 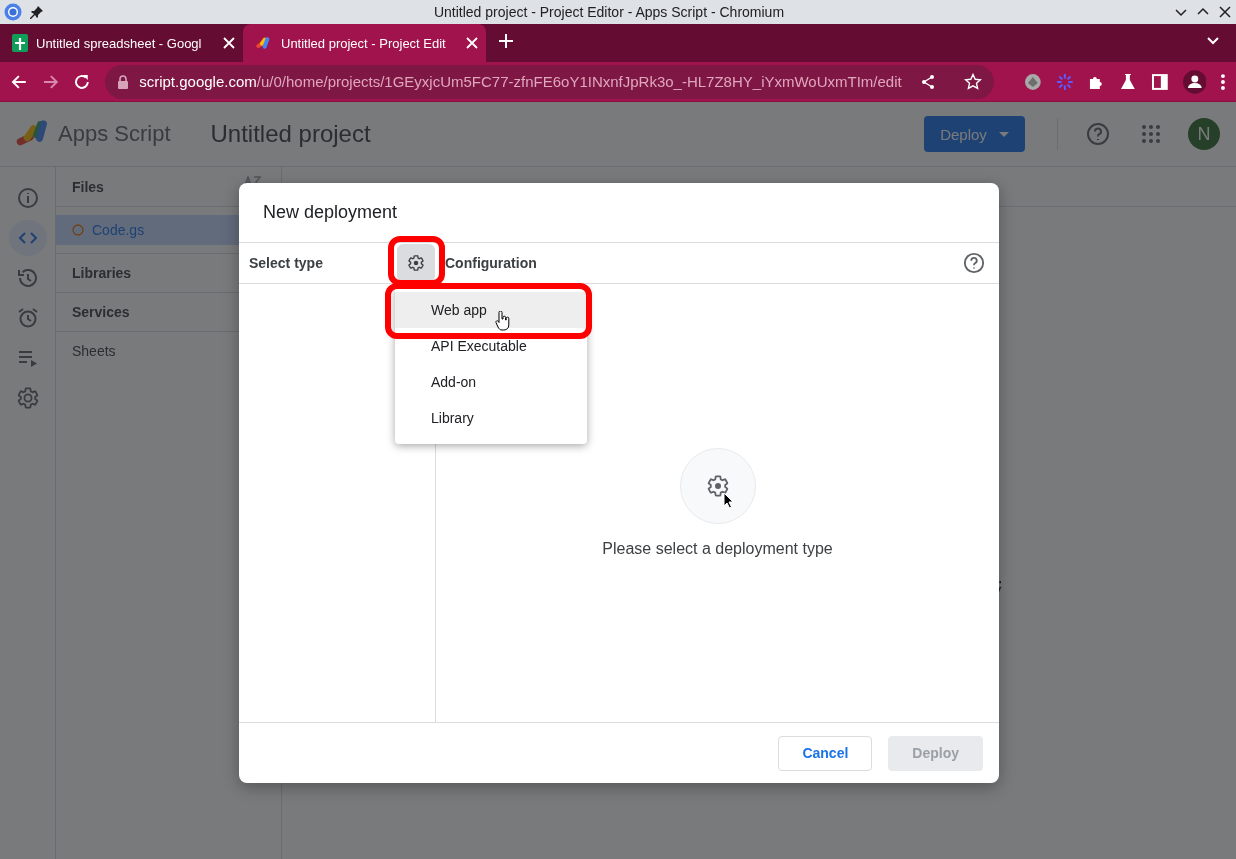 I want to click on chromium-logo-icon, so click(x=13, y=12).